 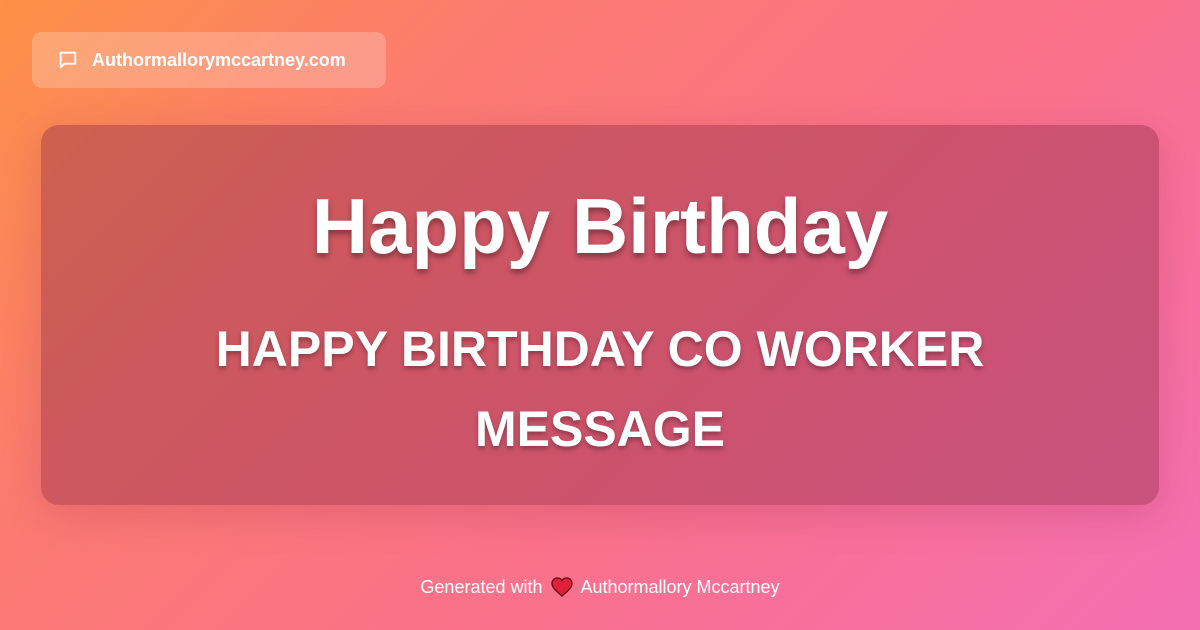 What do you see at coordinates (219, 59) in the screenshot?
I see `site-name: Authormallorymccartney.com` at bounding box center [219, 59].